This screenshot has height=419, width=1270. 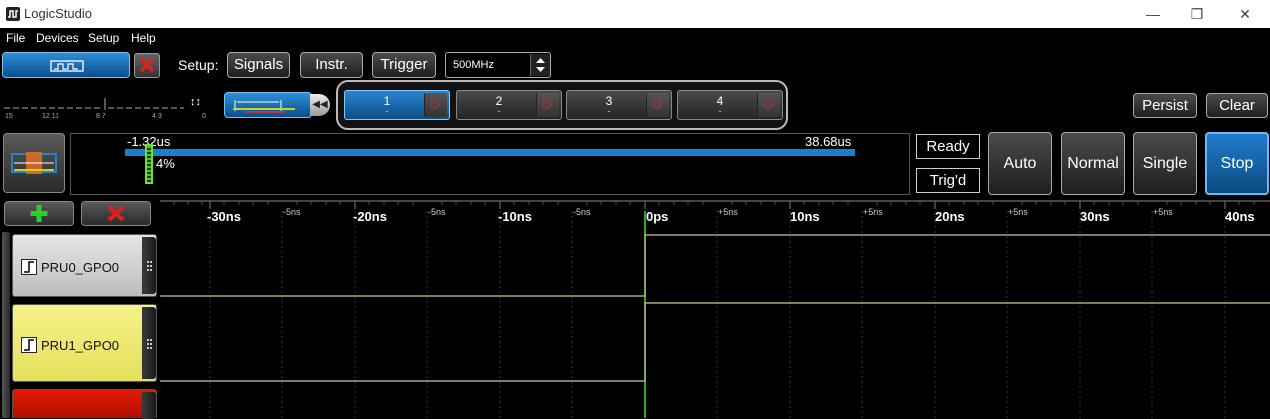 What do you see at coordinates (80, 345) in the screenshot?
I see `channel-name: PRU1_GPO0` at bounding box center [80, 345].